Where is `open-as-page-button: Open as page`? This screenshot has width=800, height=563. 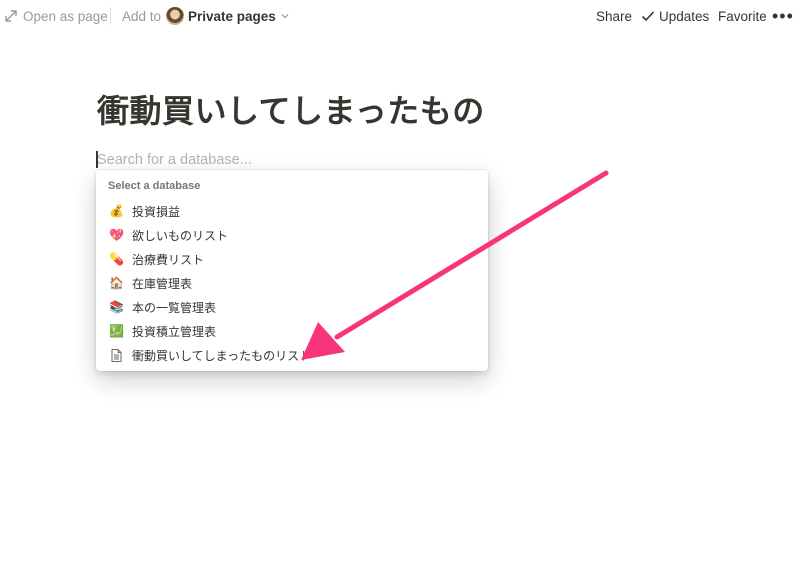
open-as-page-button: Open as page is located at coordinates (56, 16).